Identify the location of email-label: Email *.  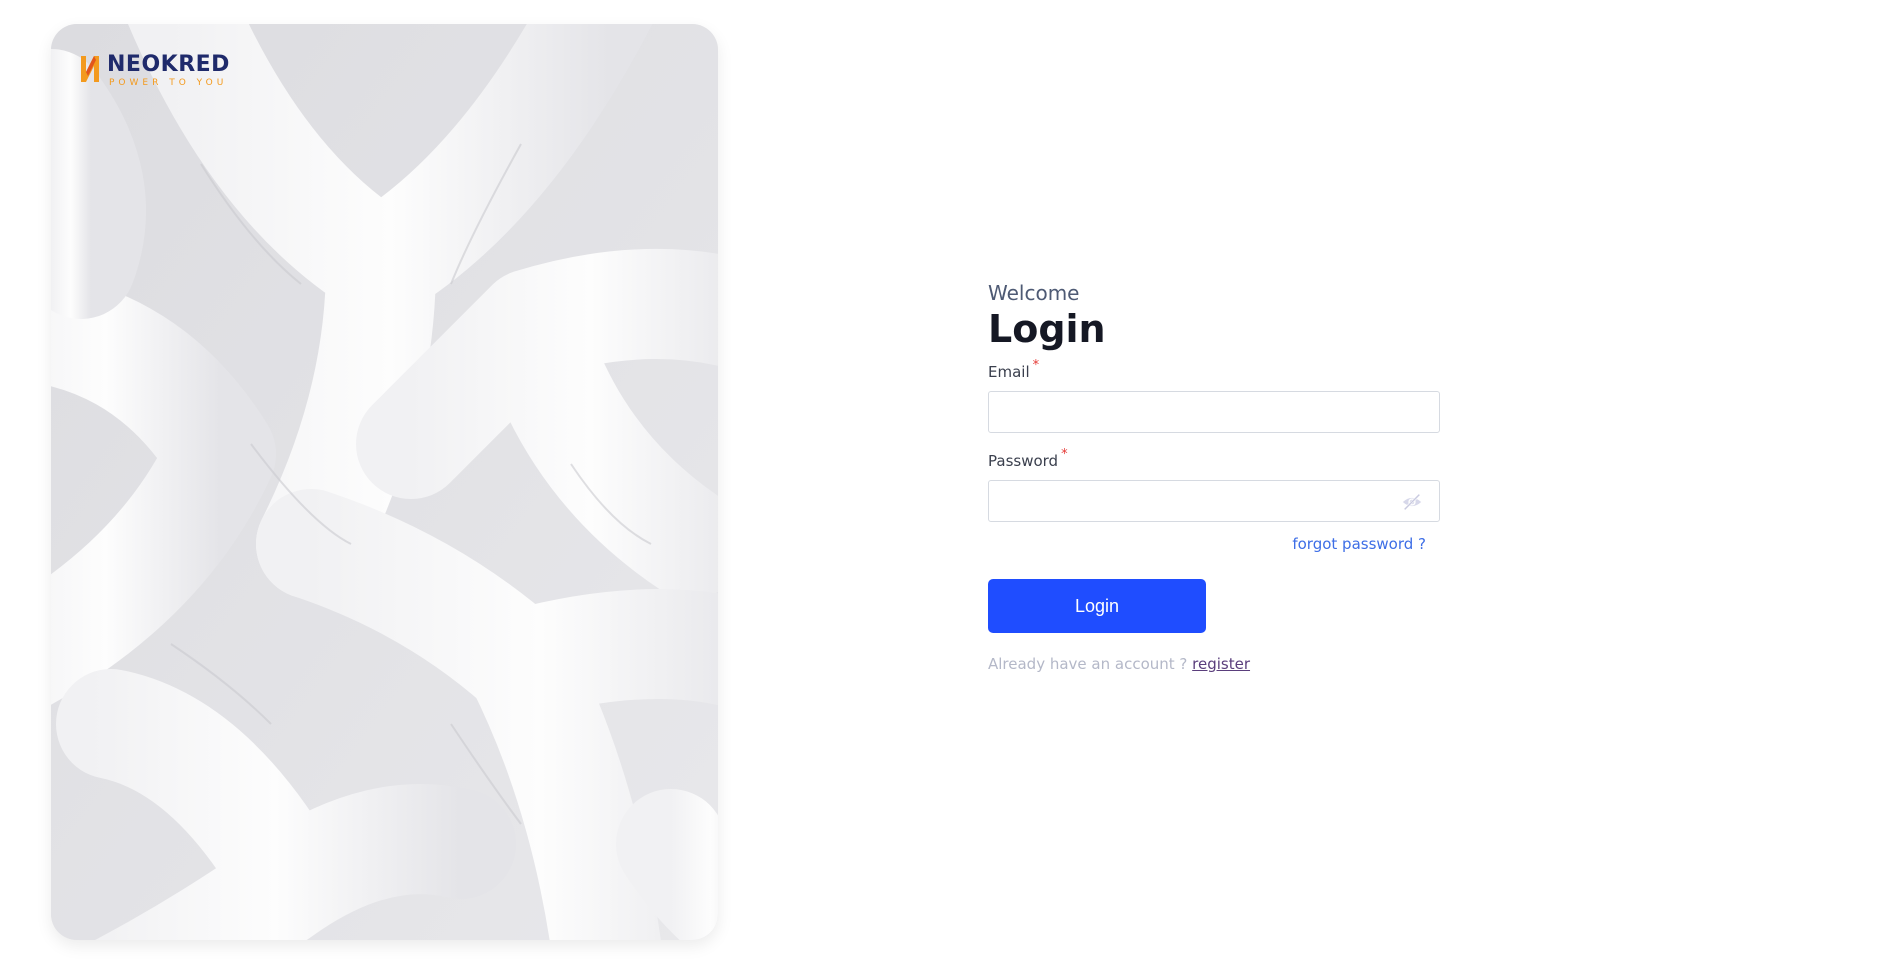
(1214, 370).